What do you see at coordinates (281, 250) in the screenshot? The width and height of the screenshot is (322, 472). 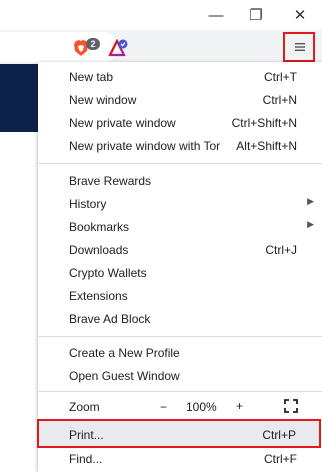 I see `menu-item-shortcut: Ctrl+J` at bounding box center [281, 250].